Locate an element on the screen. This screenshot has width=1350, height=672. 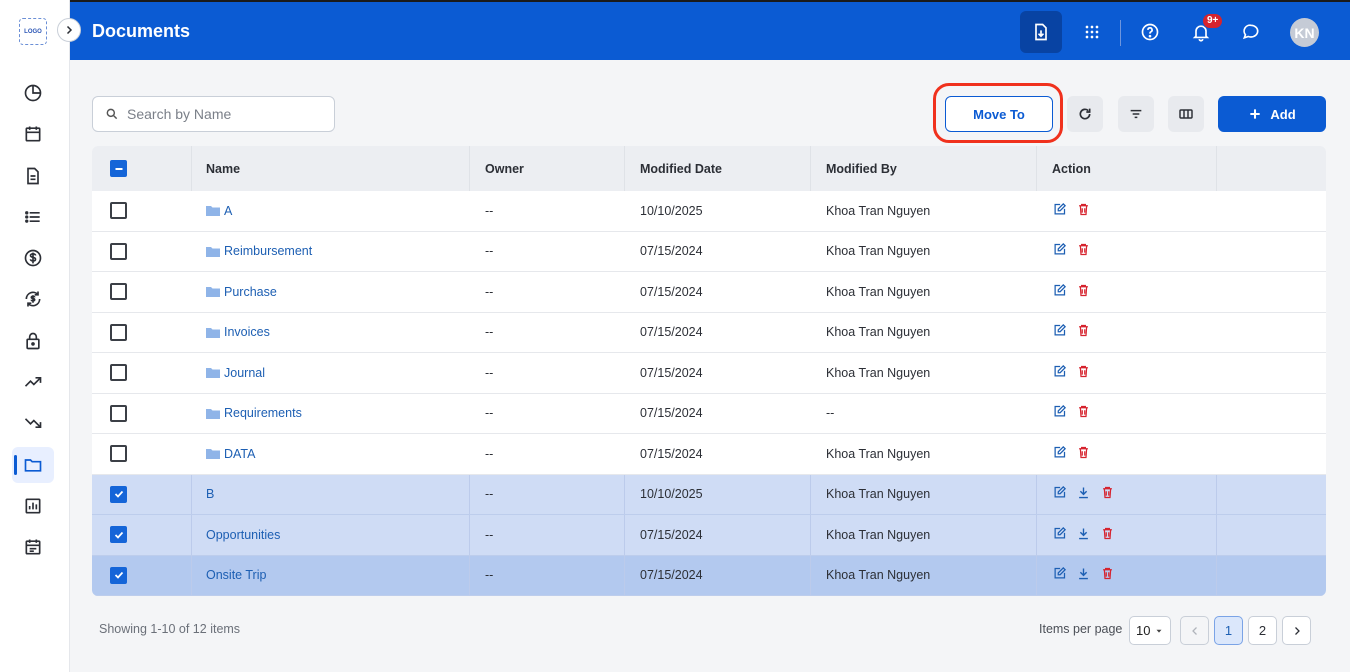
items-per-page-select: 10 is located at coordinates (1150, 630).